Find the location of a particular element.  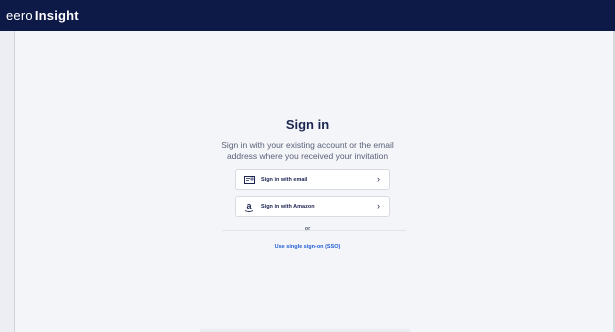

logo-insight-text: Insight is located at coordinates (56, 15).